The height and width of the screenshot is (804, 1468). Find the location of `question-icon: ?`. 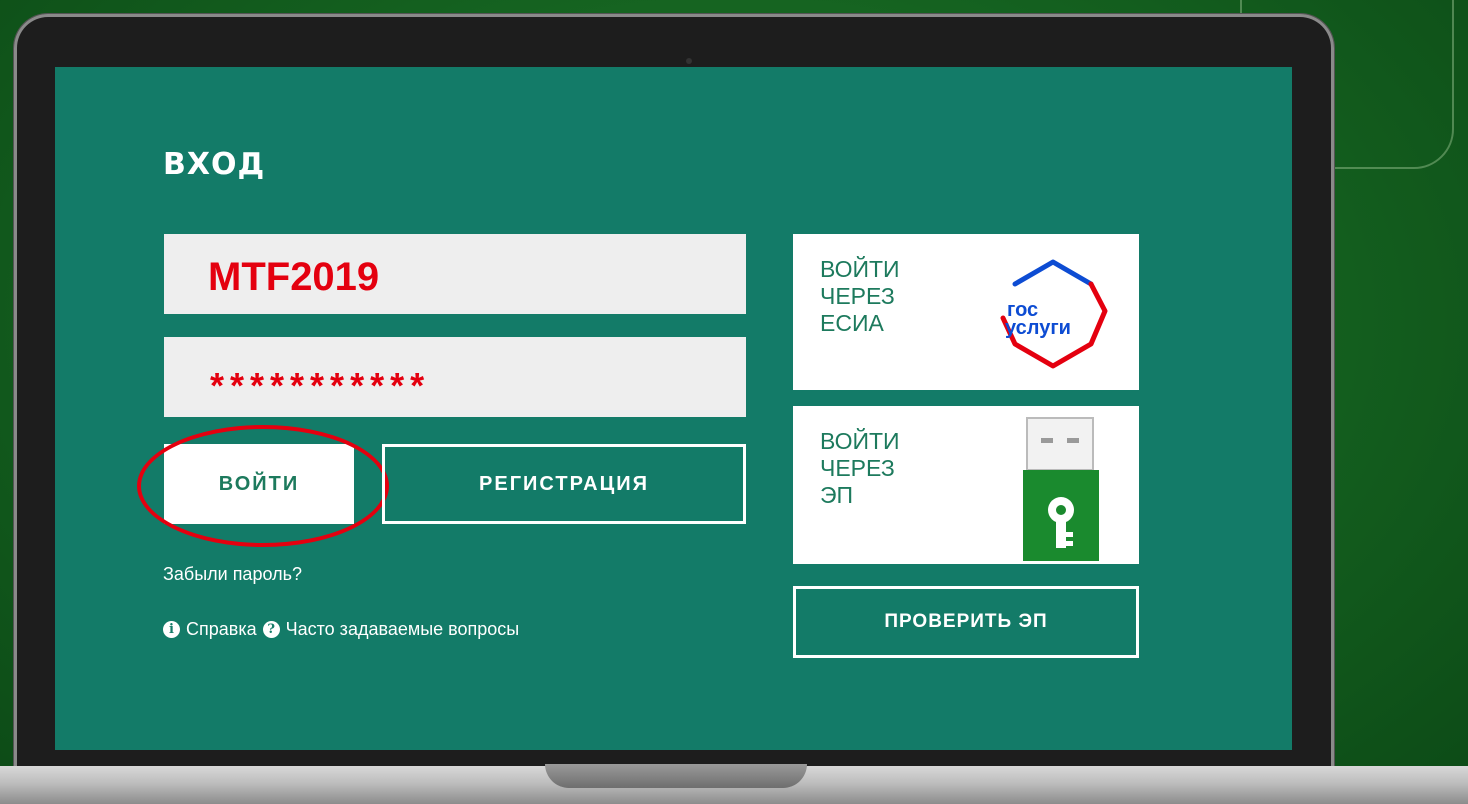

question-icon: ? is located at coordinates (271, 629).